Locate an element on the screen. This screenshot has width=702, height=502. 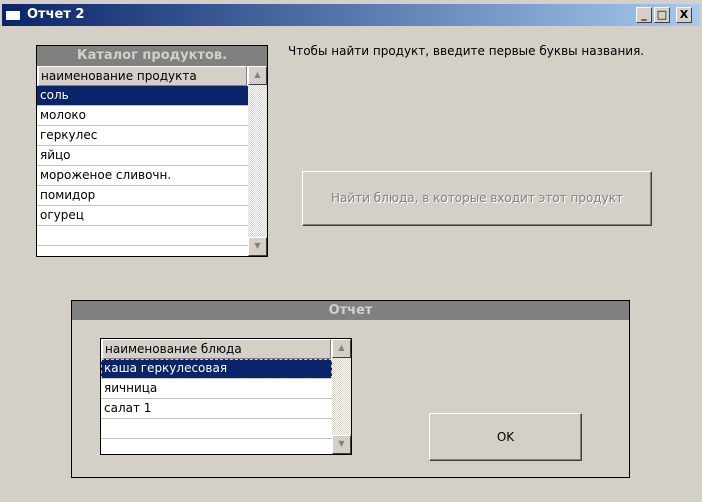
catalog-title: Каталог продуктов. is located at coordinates (152, 56).